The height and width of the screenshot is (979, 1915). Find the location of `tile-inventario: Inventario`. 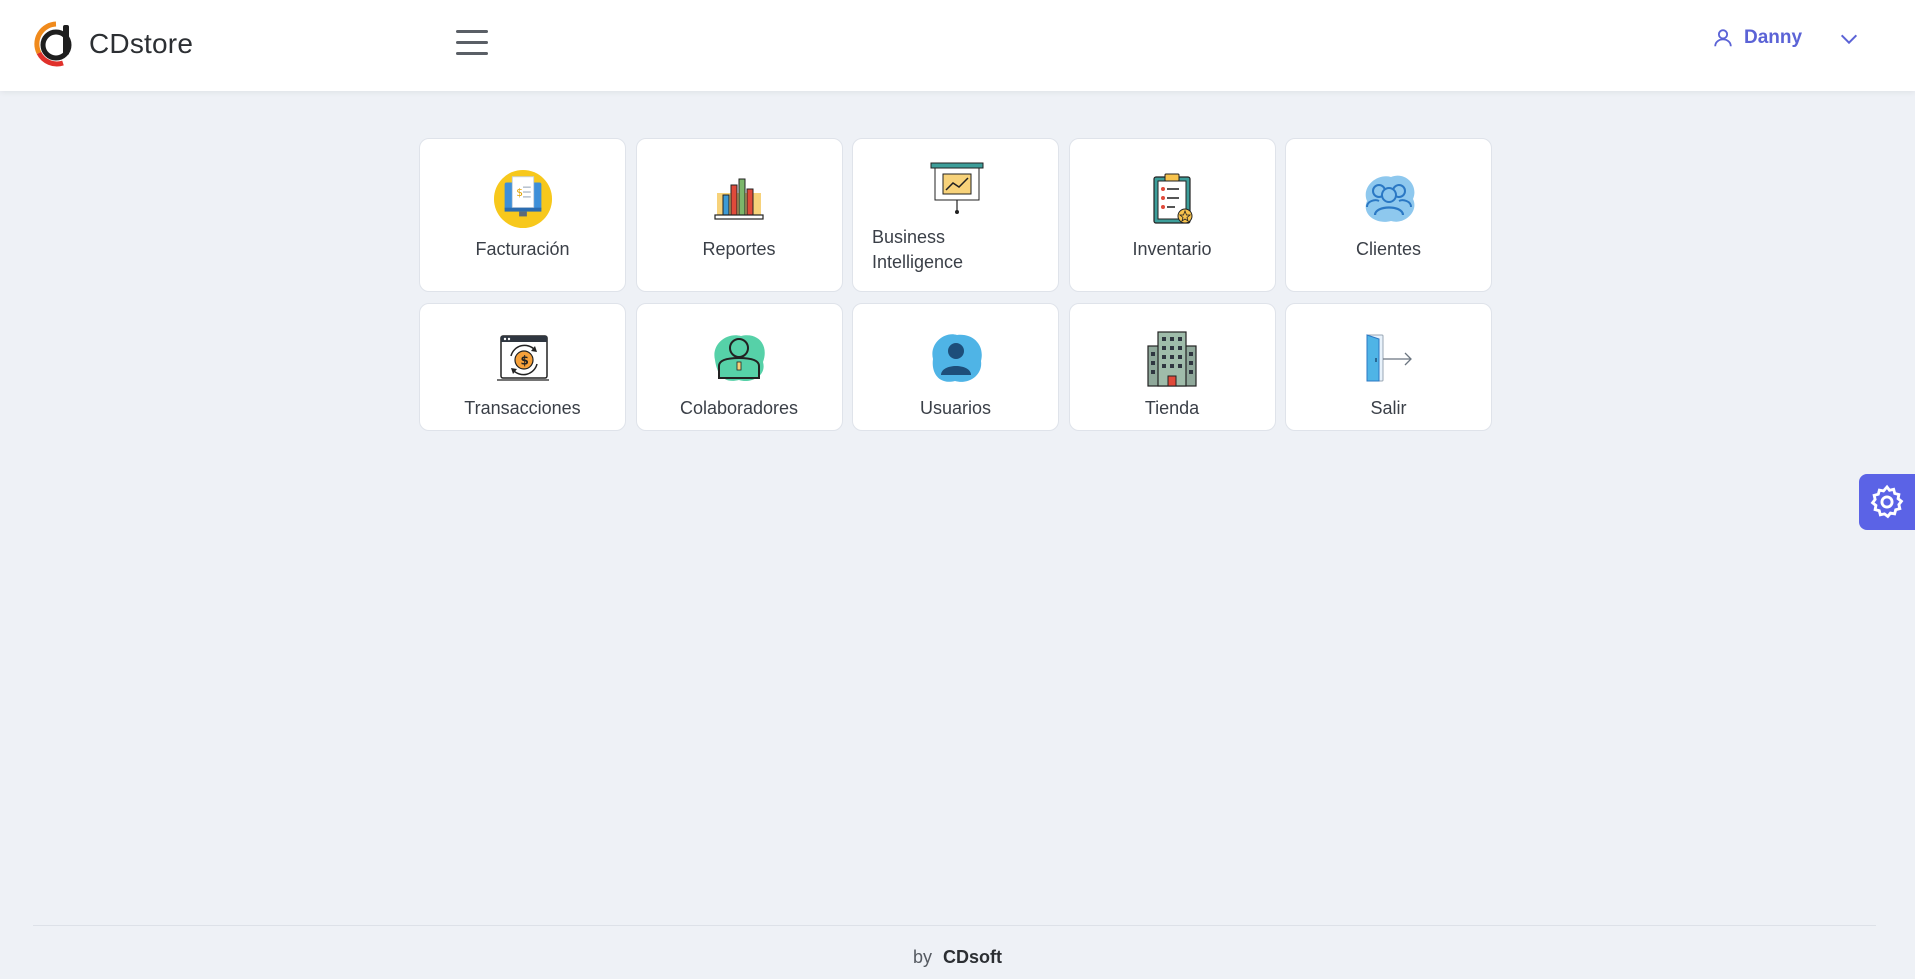

tile-inventario: Inventario is located at coordinates (1172, 215).